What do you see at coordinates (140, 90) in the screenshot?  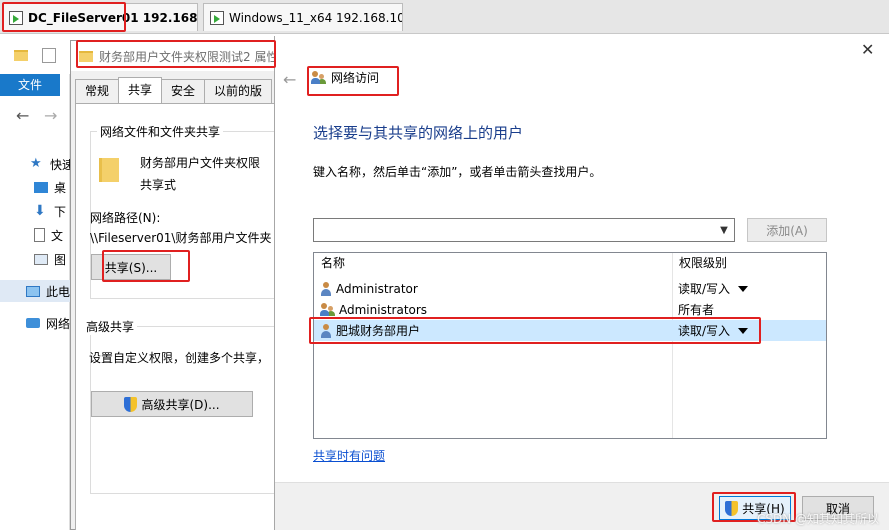 I see `tab-sharing: 共享` at bounding box center [140, 90].